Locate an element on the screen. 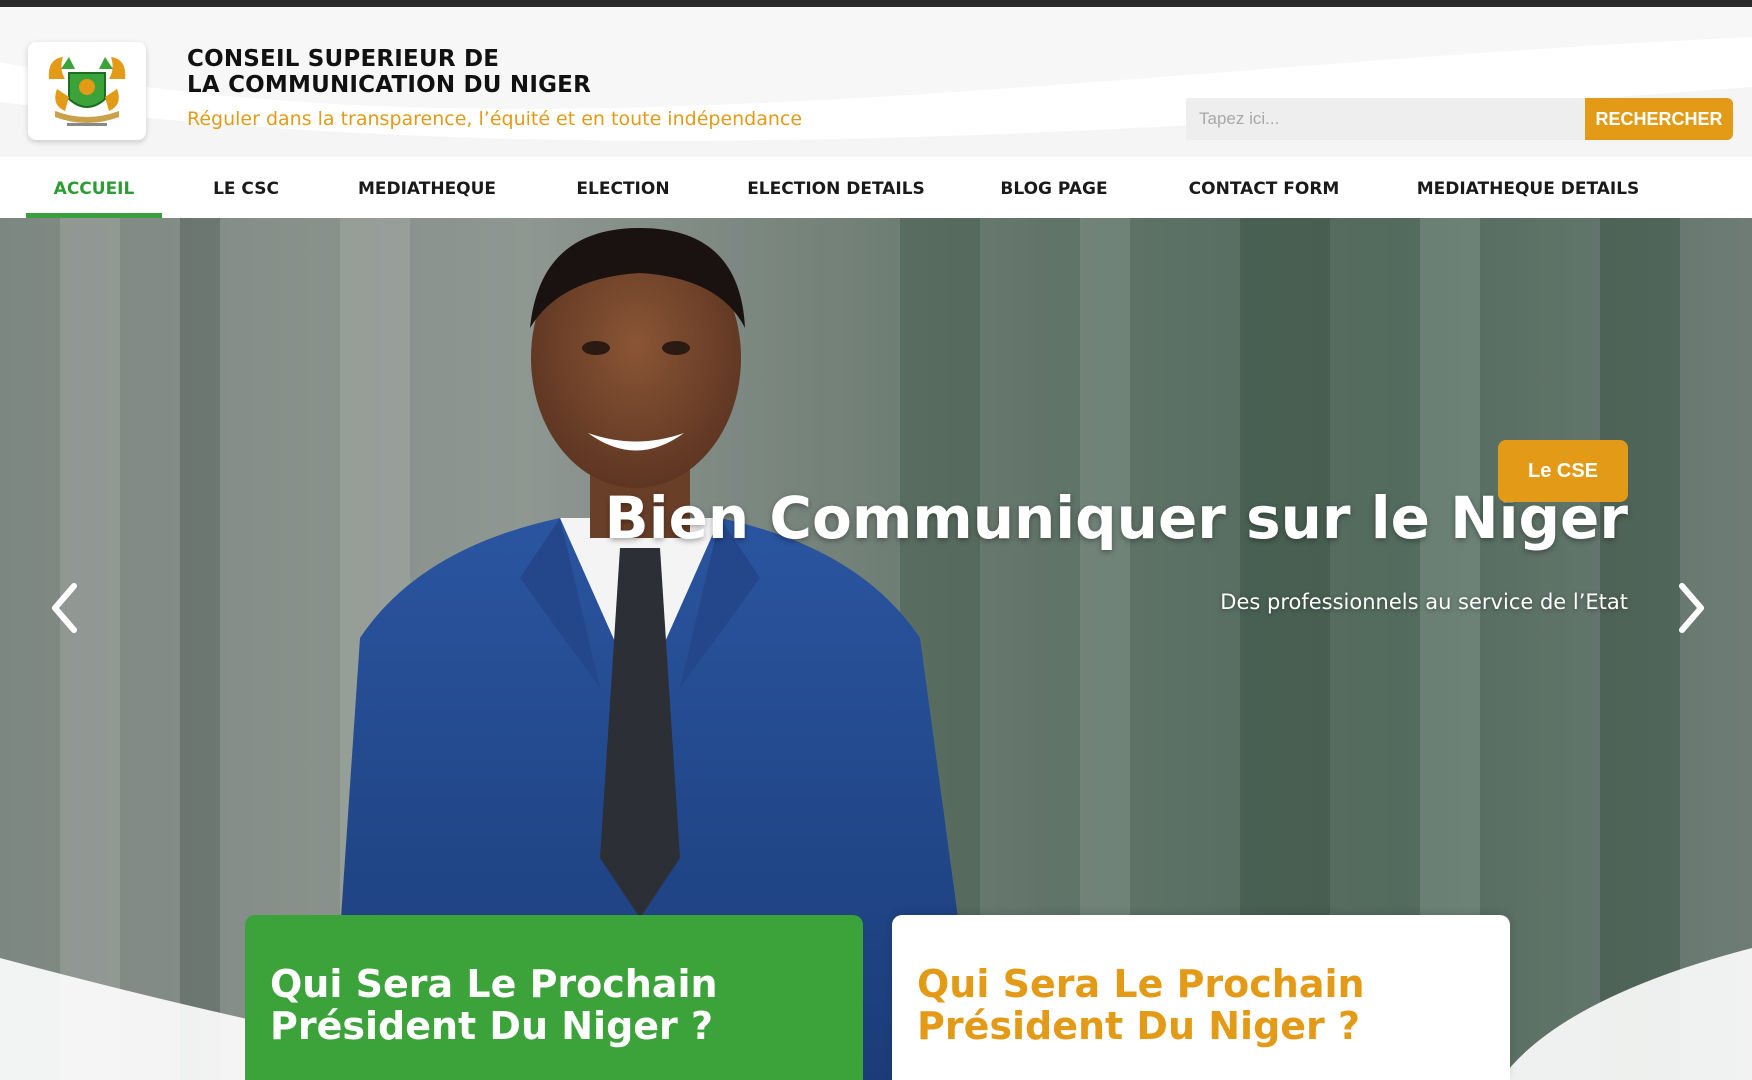 The width and height of the screenshot is (1752, 1080). nav-item-election-details: ELECTION DETAILS is located at coordinates (836, 187).